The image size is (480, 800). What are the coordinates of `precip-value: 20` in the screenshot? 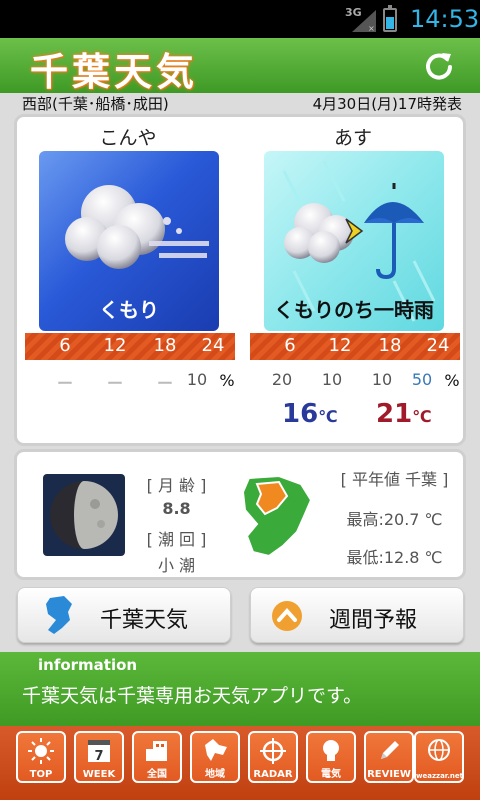 It's located at (282, 379).